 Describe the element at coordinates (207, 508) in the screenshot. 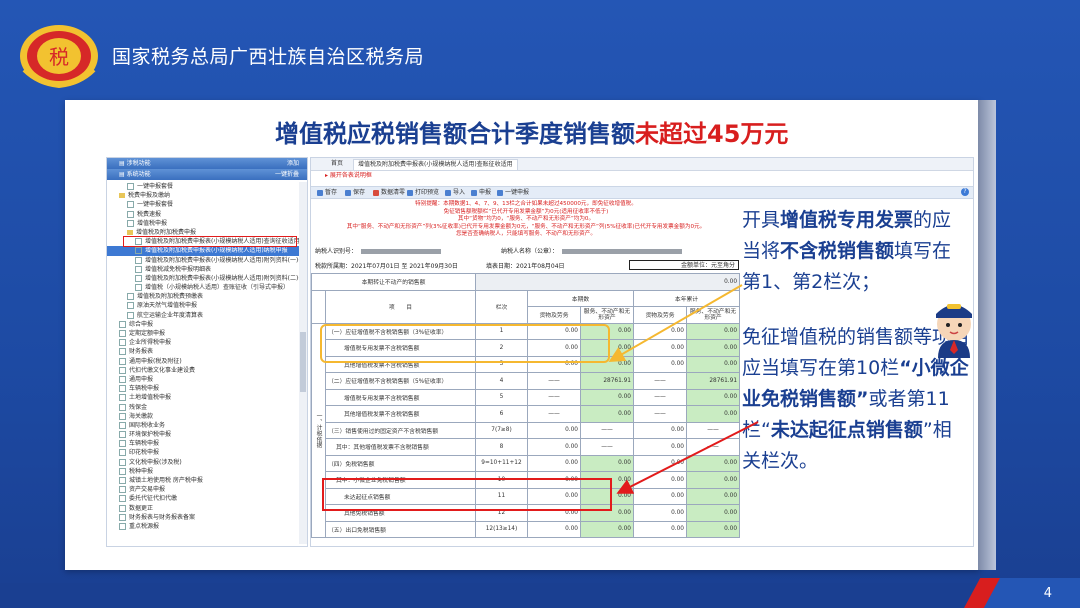

I see `tree-item: 数据更正` at that location.